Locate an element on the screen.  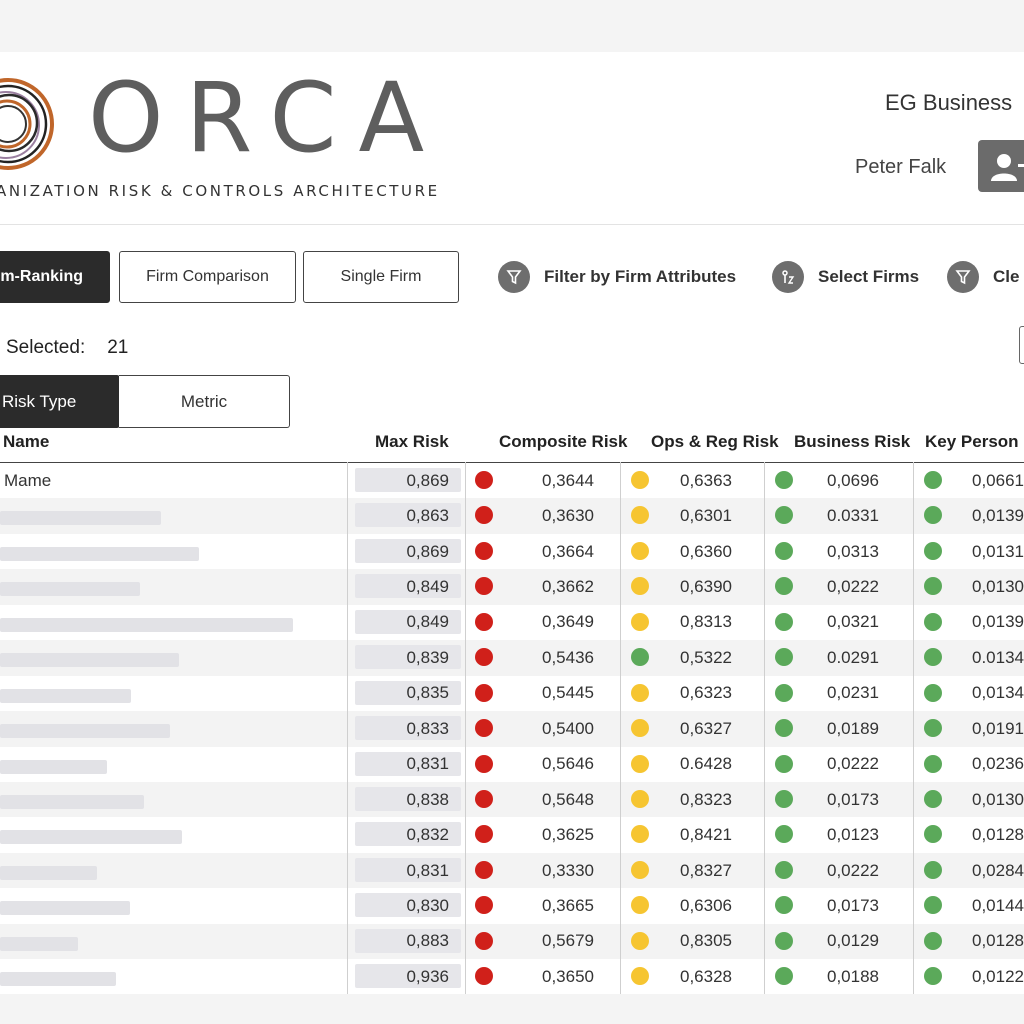
table-row: 0,833 0,5400 0,6327 0,0189 0,0191 is located at coordinates (512, 729).